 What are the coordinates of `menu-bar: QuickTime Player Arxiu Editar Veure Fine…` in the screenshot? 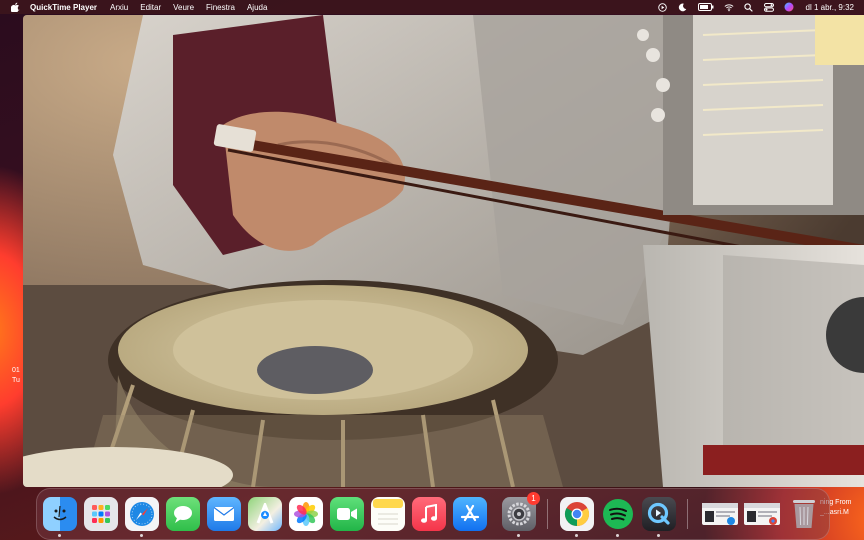 It's located at (432, 7).